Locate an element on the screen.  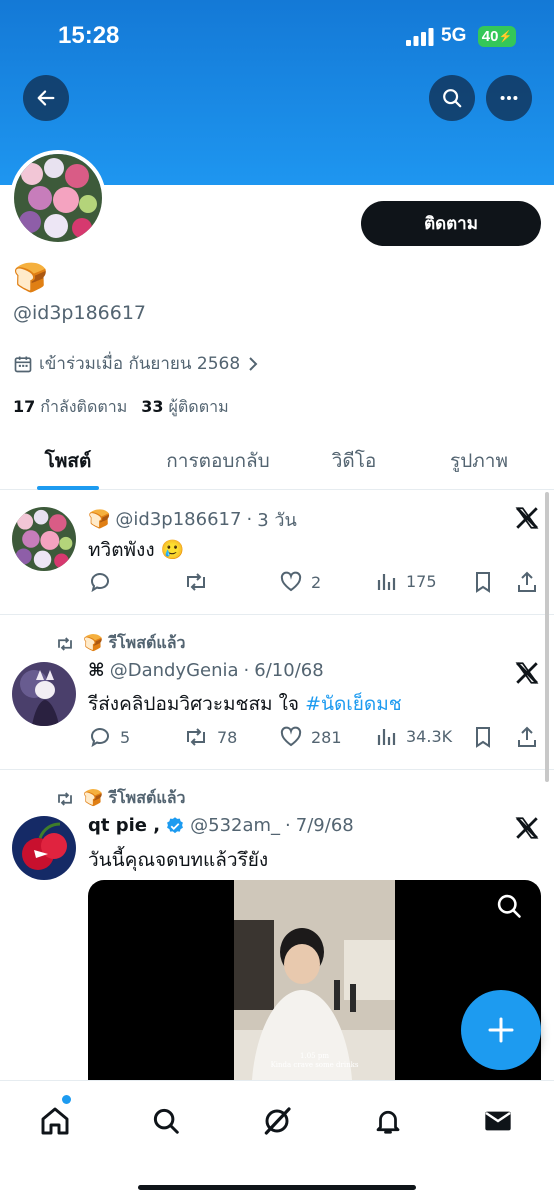
video-caption-text: Kinda crave some drinks is located at coordinates (314, 1065).